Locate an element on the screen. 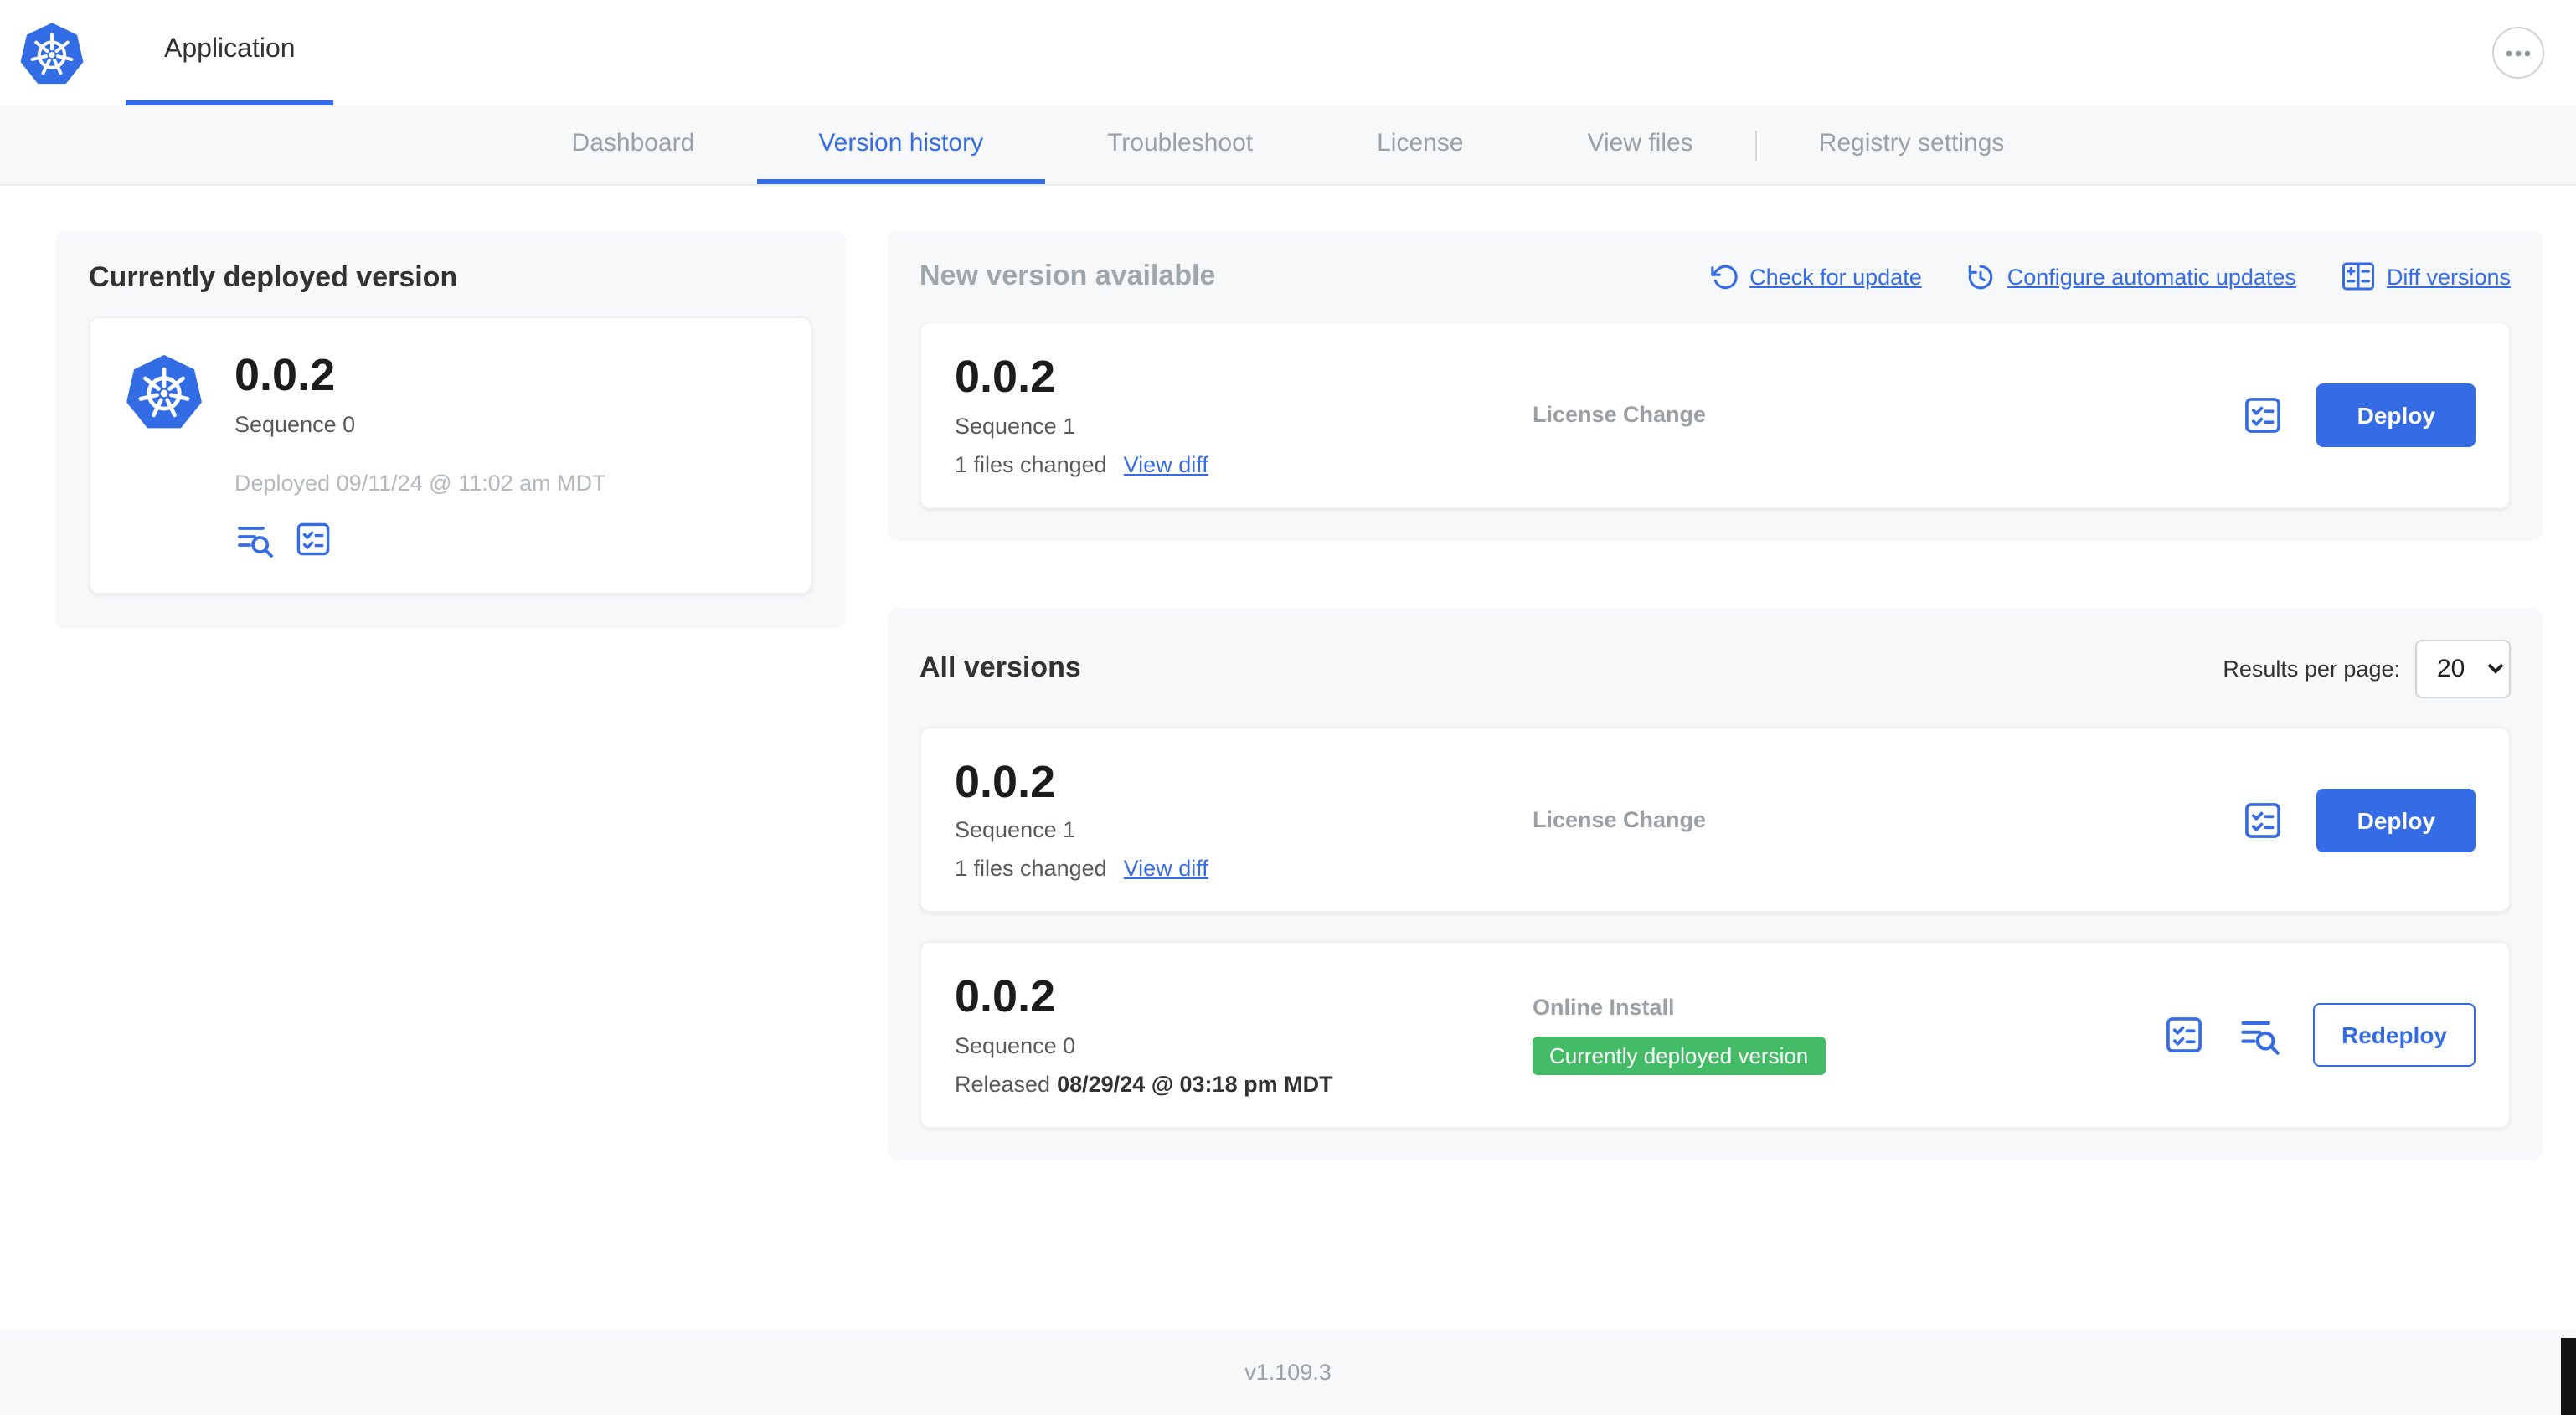  redeploy-button: Redeploy is located at coordinates (2394, 1035).